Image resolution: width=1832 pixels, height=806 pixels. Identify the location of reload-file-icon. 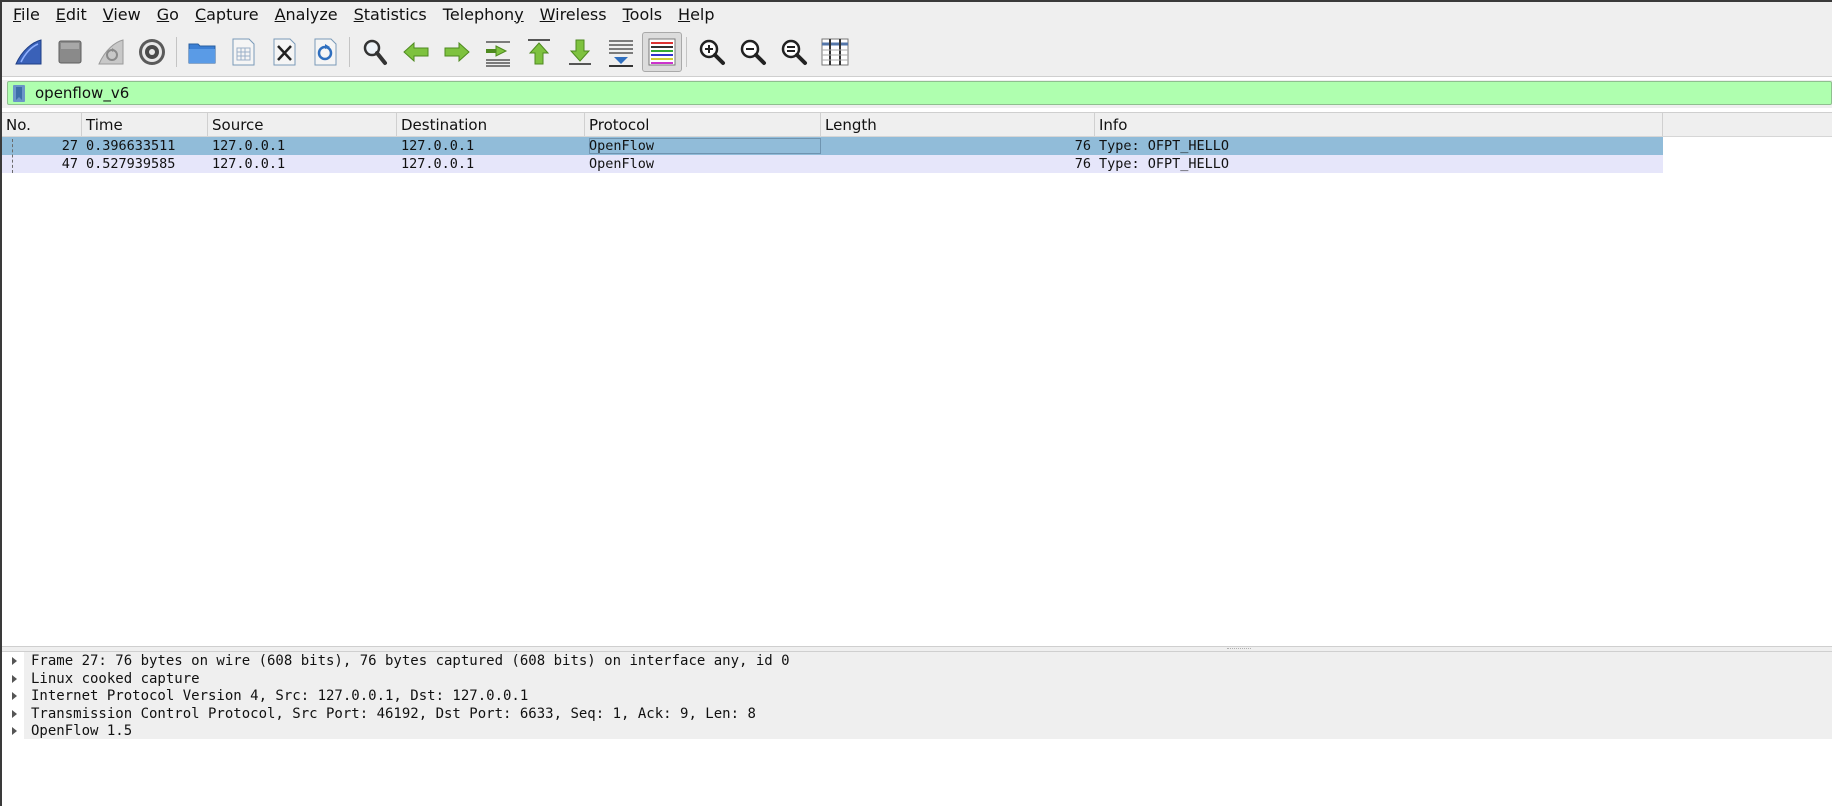
(325, 51).